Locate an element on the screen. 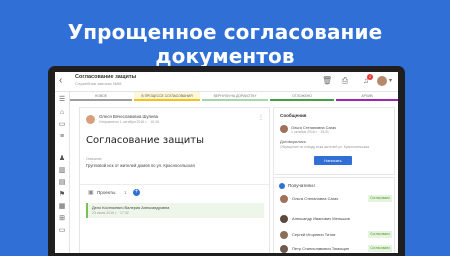 The image size is (450, 256). sidebar: ☰ ⌂ ▭ ≡ ♟ ▥ ▤ ⚑ ▦ ⊞ ▭ is located at coordinates (62, 172).